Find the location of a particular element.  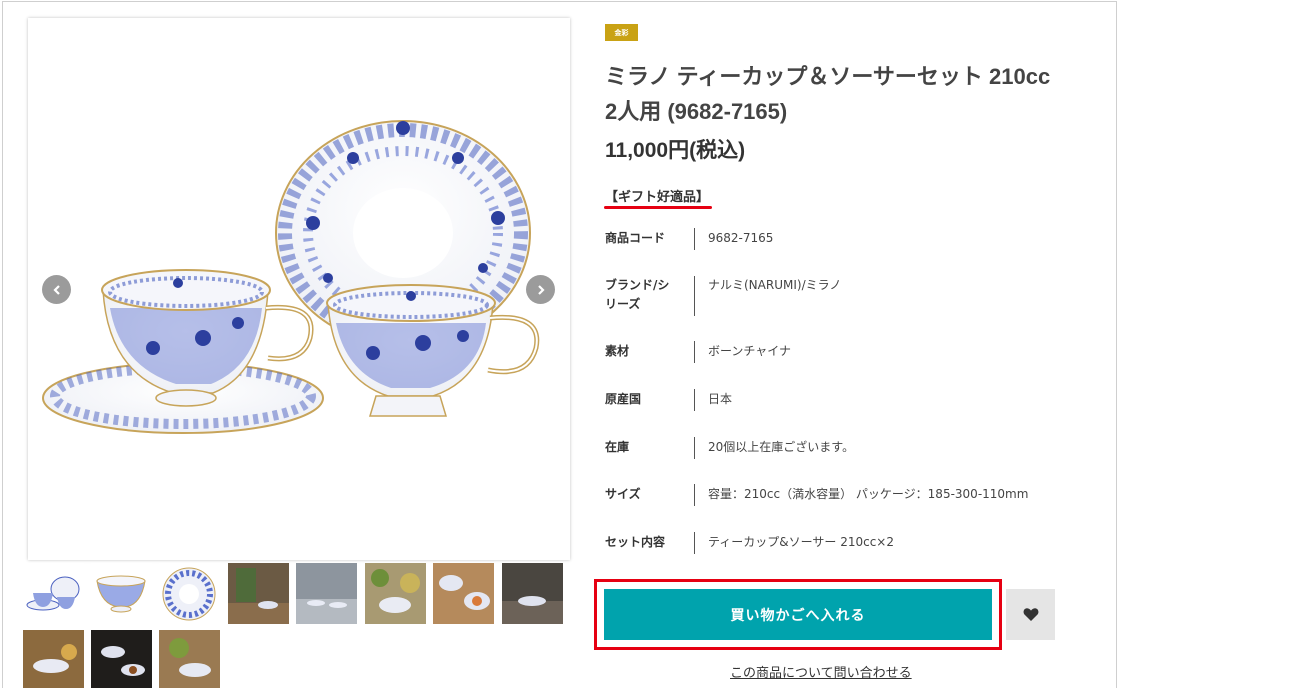

prev-image-button is located at coordinates (56, 289).